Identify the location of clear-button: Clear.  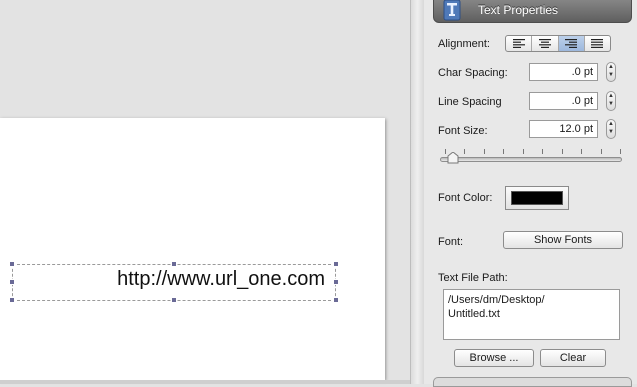
(573, 358).